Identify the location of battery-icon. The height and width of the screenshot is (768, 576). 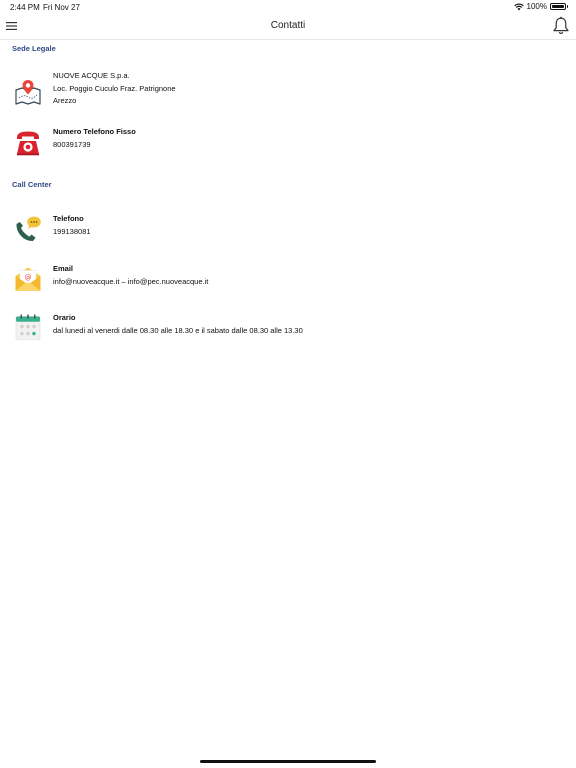
(559, 6).